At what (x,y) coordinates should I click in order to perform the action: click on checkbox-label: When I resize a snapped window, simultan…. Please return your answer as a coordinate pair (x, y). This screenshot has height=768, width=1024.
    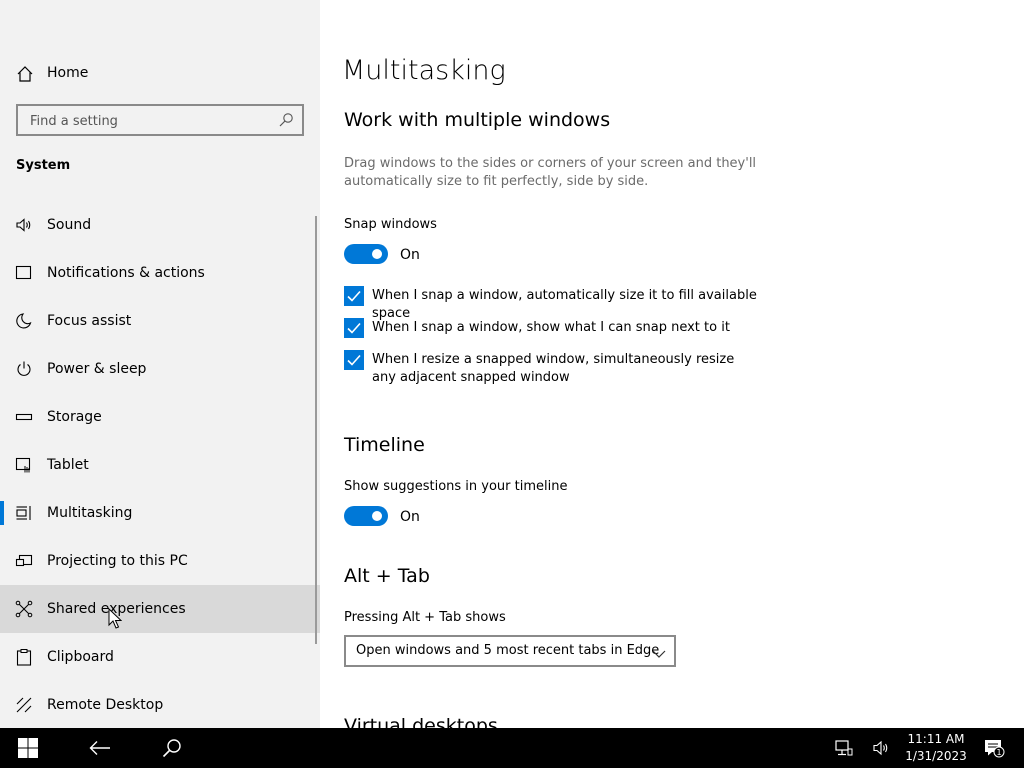
    Looking at the image, I should click on (553, 368).